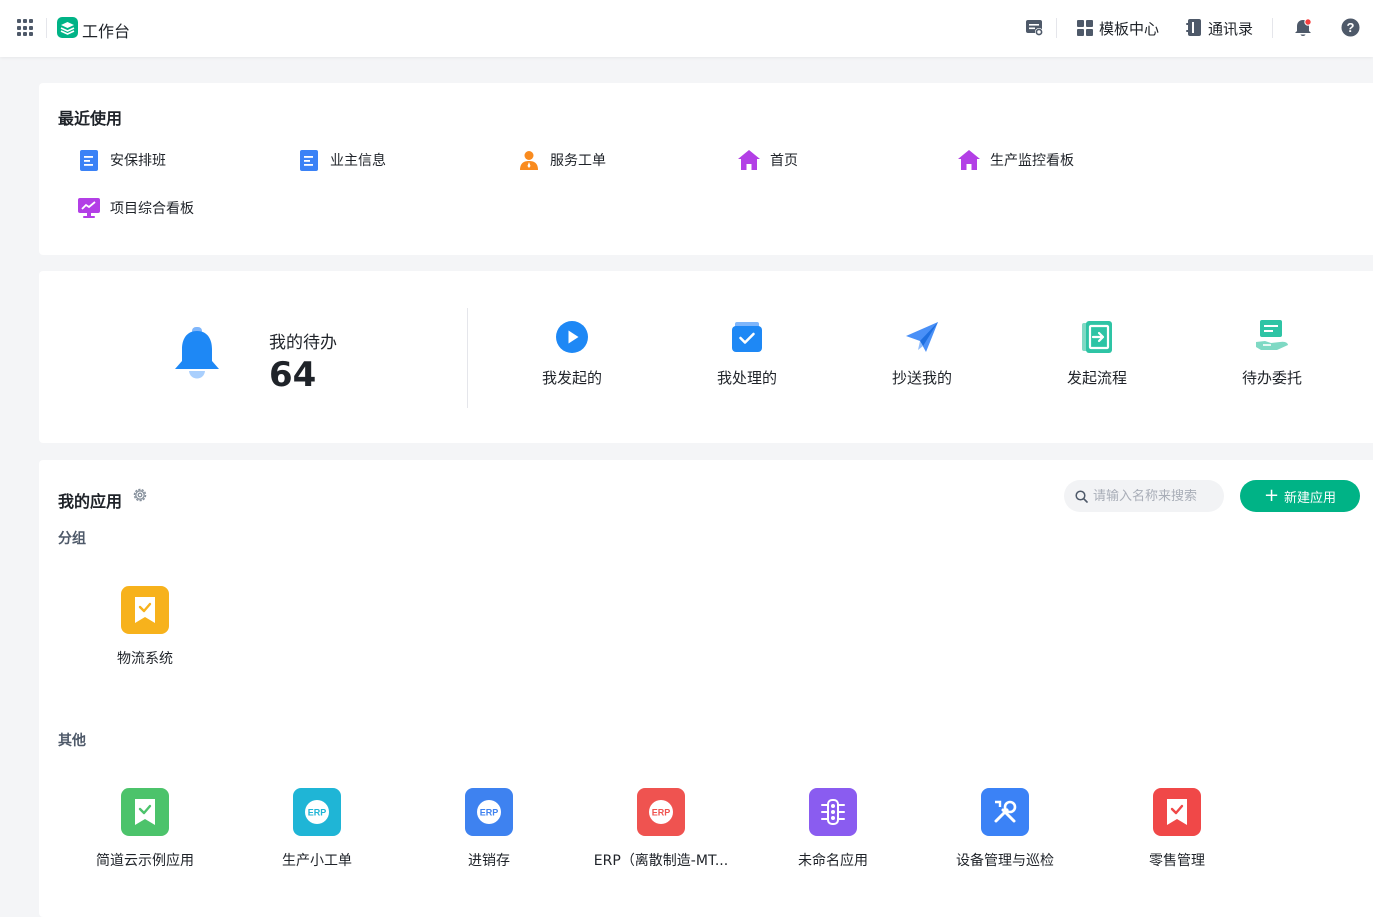 This screenshot has width=1373, height=917. What do you see at coordinates (1271, 495) in the screenshot?
I see `plus-icon: +` at bounding box center [1271, 495].